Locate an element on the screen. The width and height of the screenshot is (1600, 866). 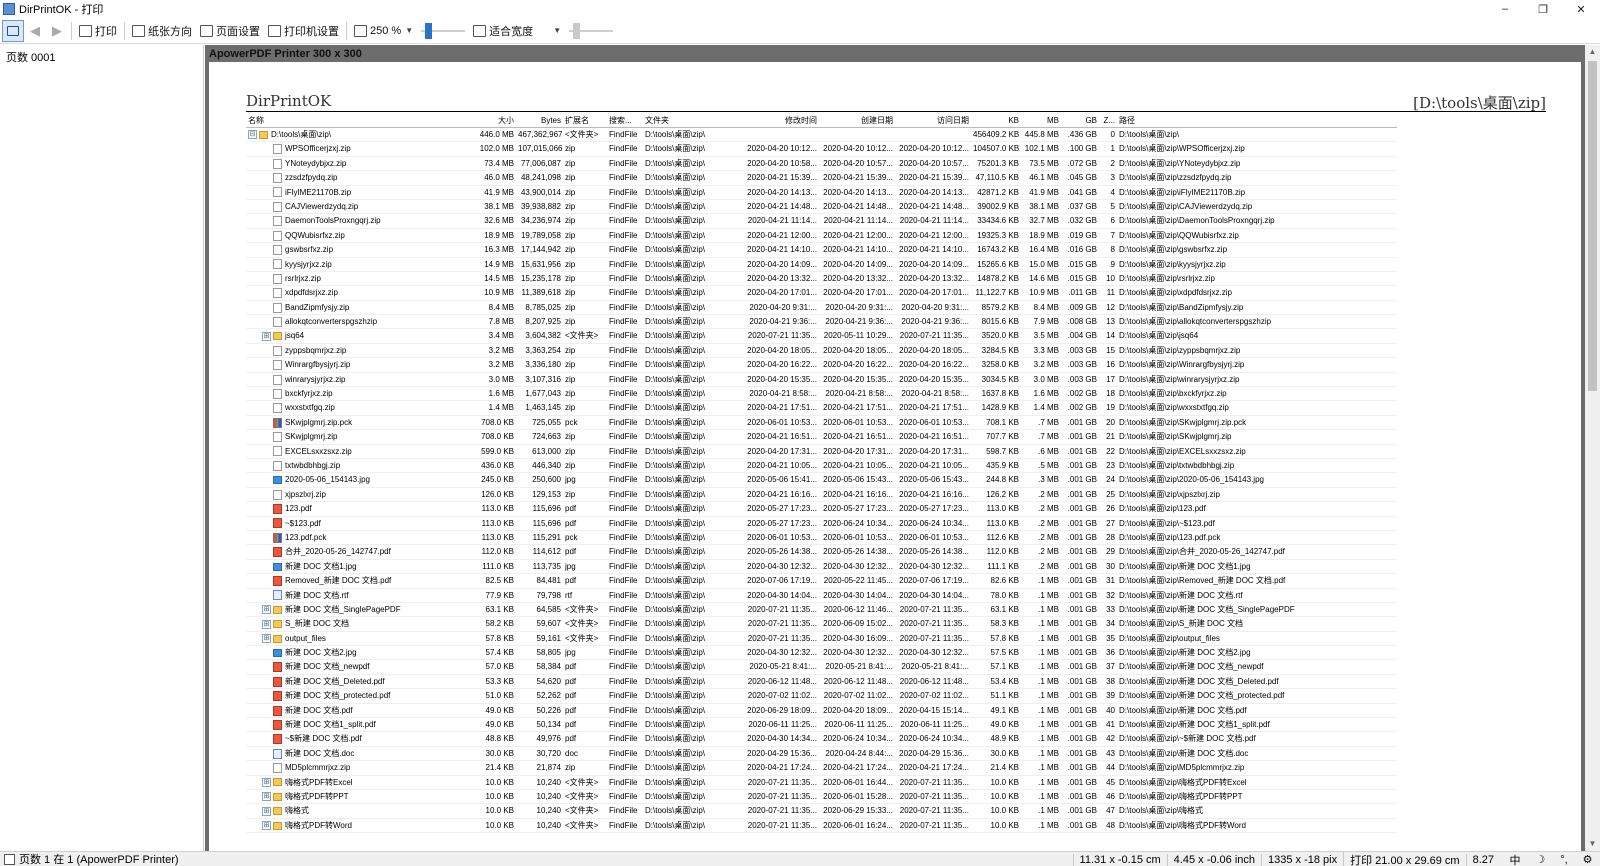
ime-language-toggle: 中 is located at coordinates (1514, 859).